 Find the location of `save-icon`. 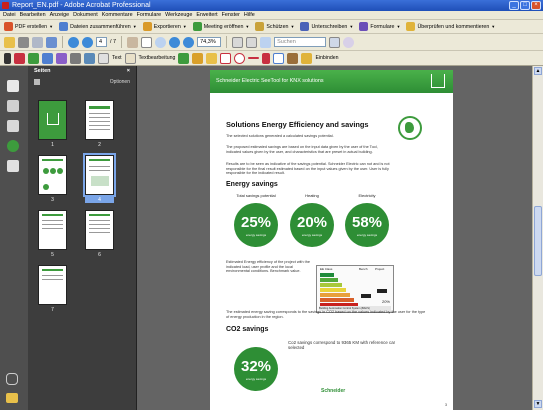

save-icon is located at coordinates (51, 42).